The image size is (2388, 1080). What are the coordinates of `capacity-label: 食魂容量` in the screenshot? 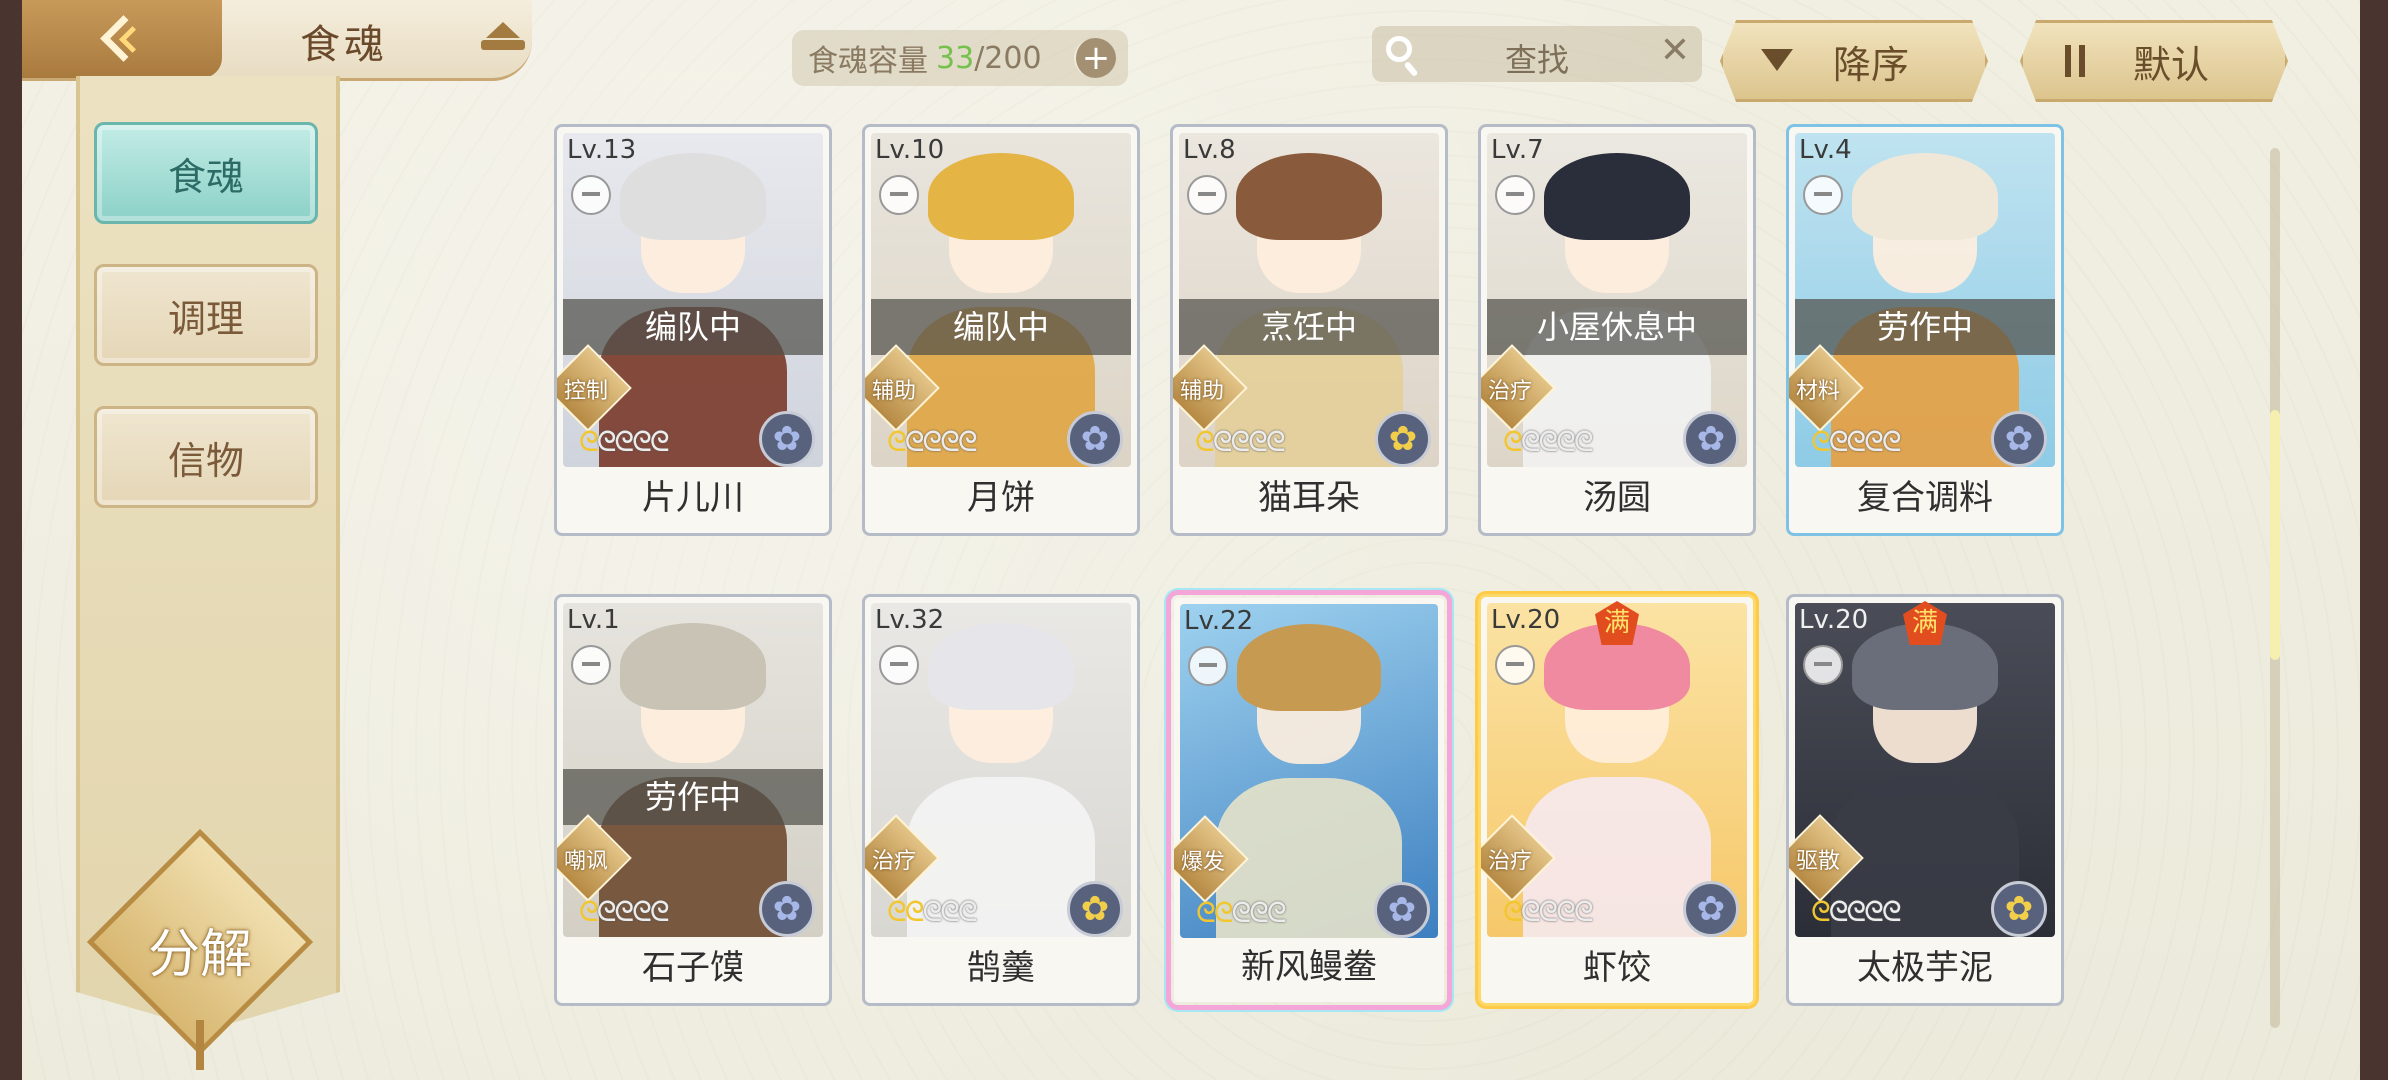 It's located at (868, 61).